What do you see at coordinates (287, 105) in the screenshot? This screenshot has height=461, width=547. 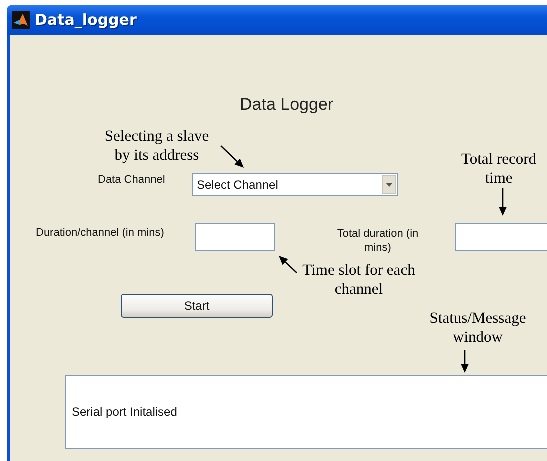 I see `heading: Data Logger` at bounding box center [287, 105].